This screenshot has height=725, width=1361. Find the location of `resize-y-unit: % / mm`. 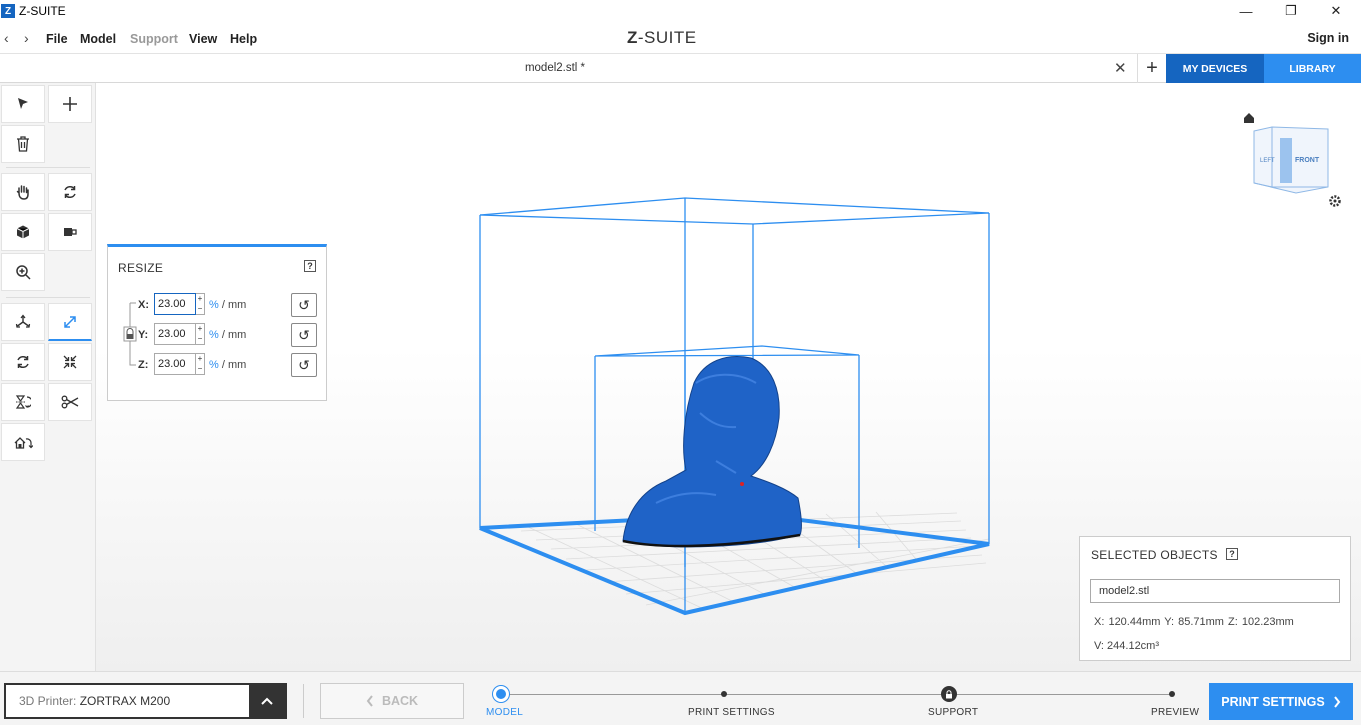

resize-y-unit: % / mm is located at coordinates (227, 335).